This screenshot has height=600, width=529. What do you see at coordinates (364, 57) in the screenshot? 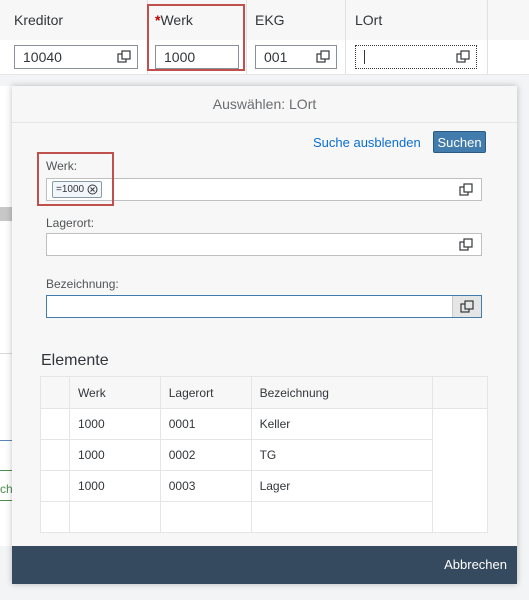
I see `text-cursor` at bounding box center [364, 57].